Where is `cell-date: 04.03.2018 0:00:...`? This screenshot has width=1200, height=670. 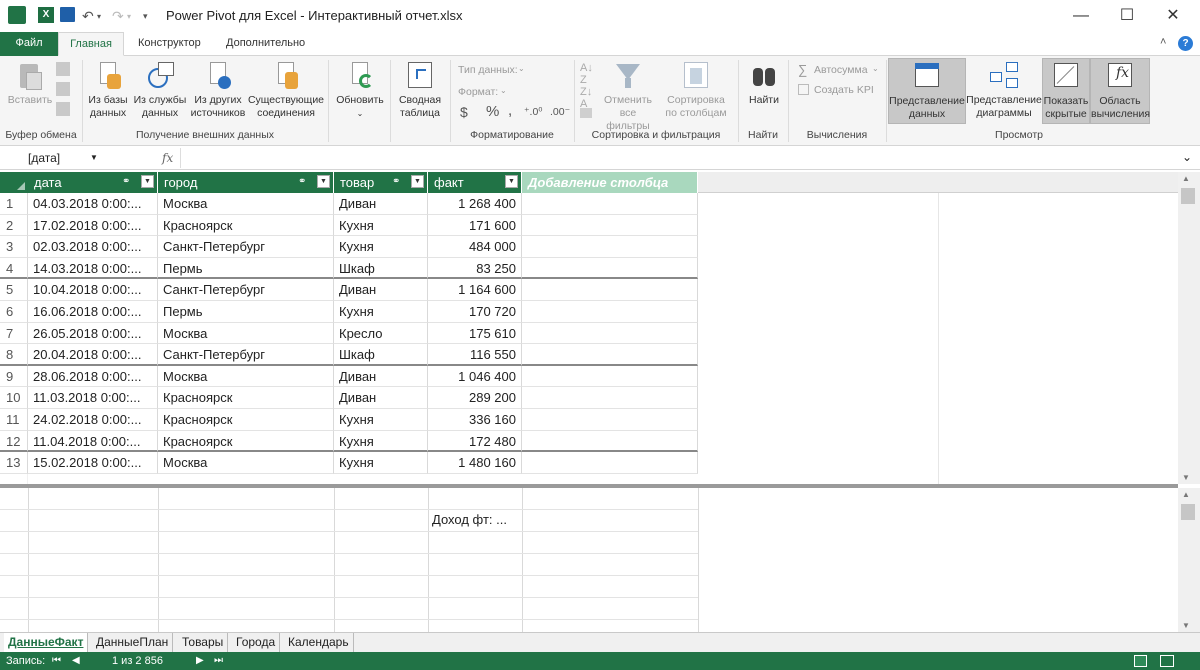
cell-date: 04.03.2018 0:00:... is located at coordinates (93, 204).